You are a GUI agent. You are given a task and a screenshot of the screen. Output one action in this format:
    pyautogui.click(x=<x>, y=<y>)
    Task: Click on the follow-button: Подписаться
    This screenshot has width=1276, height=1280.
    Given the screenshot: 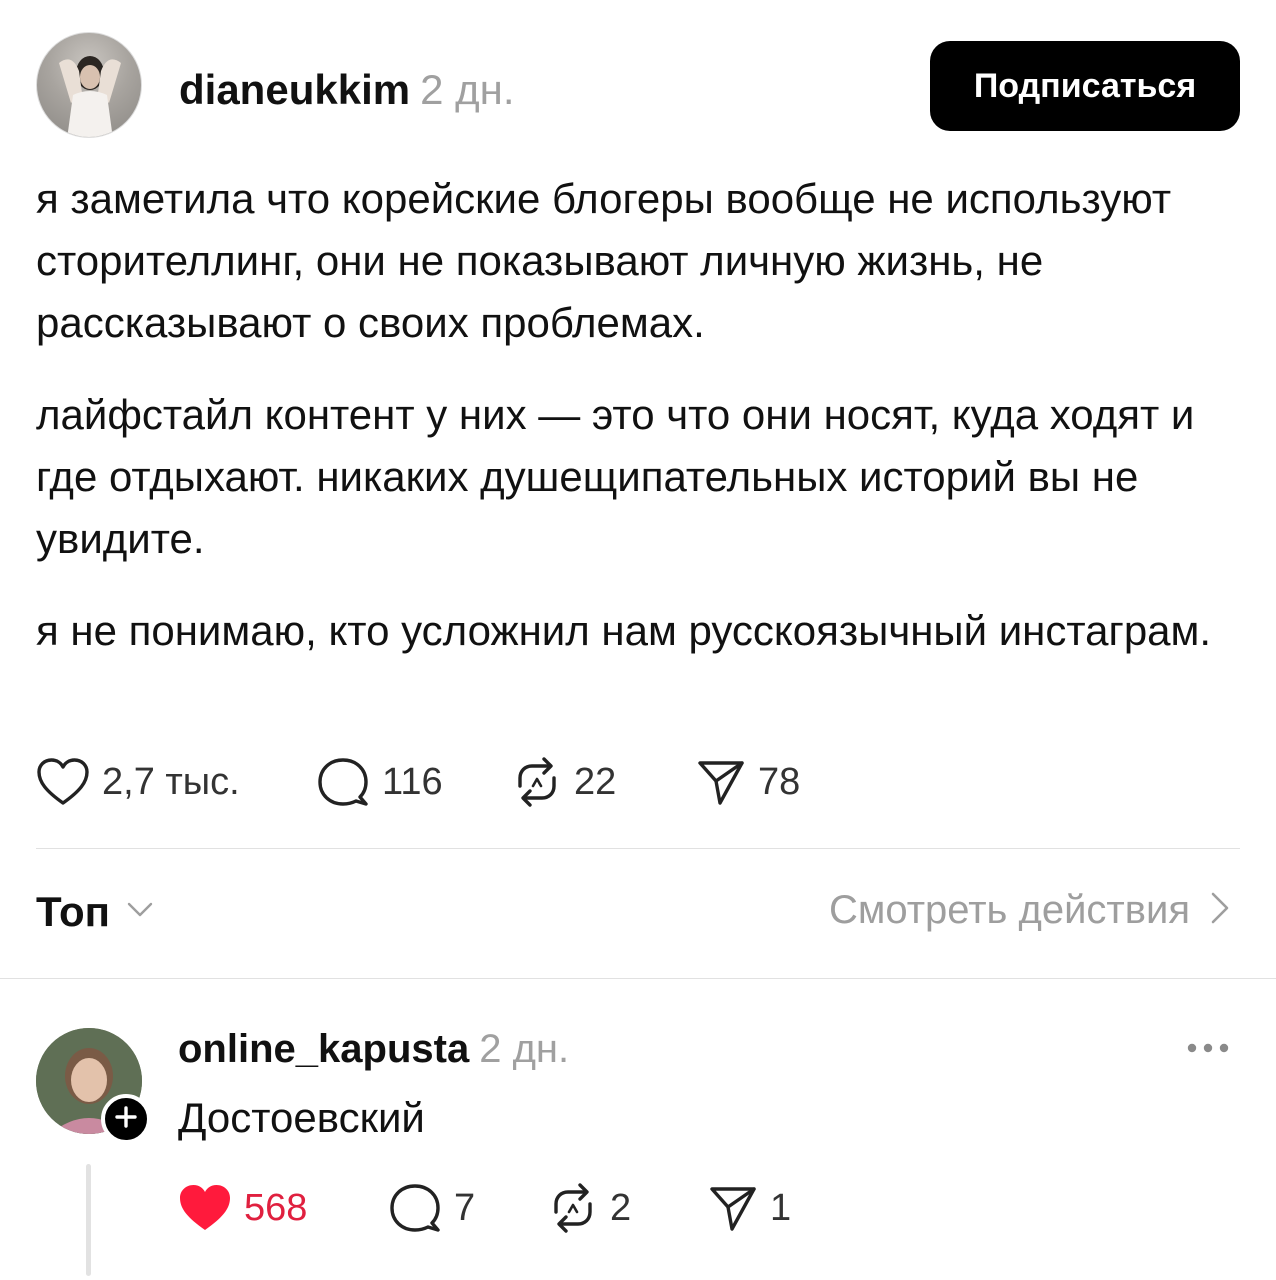 What is the action you would take?
    pyautogui.click(x=1085, y=86)
    